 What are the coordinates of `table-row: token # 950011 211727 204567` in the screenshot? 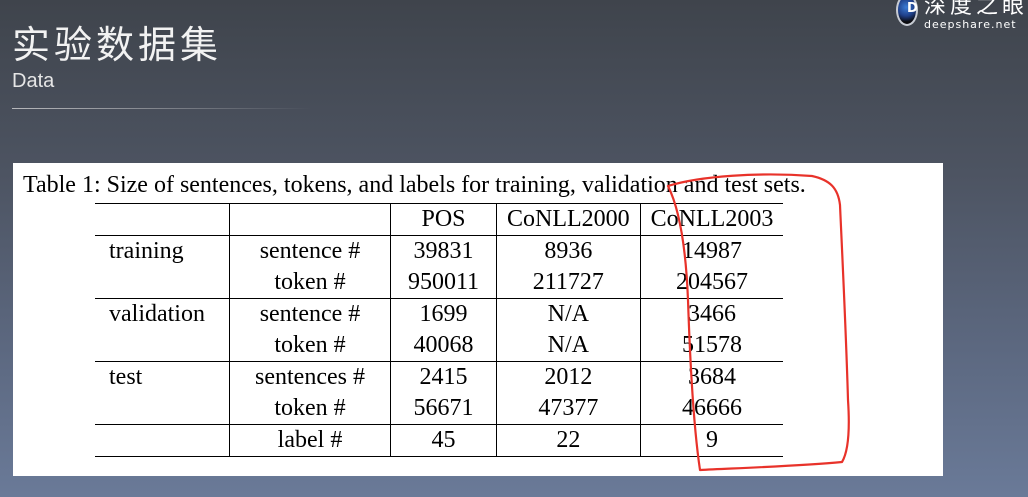 It's located at (439, 283).